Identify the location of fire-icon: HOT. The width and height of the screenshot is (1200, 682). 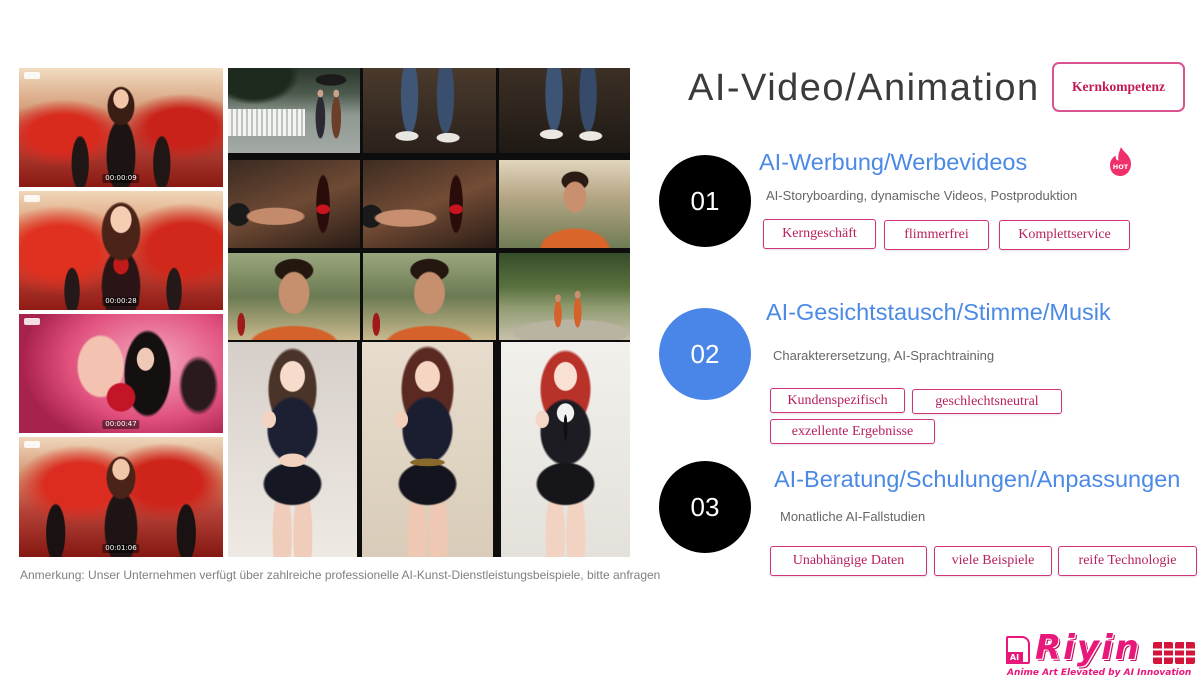
(1120, 161).